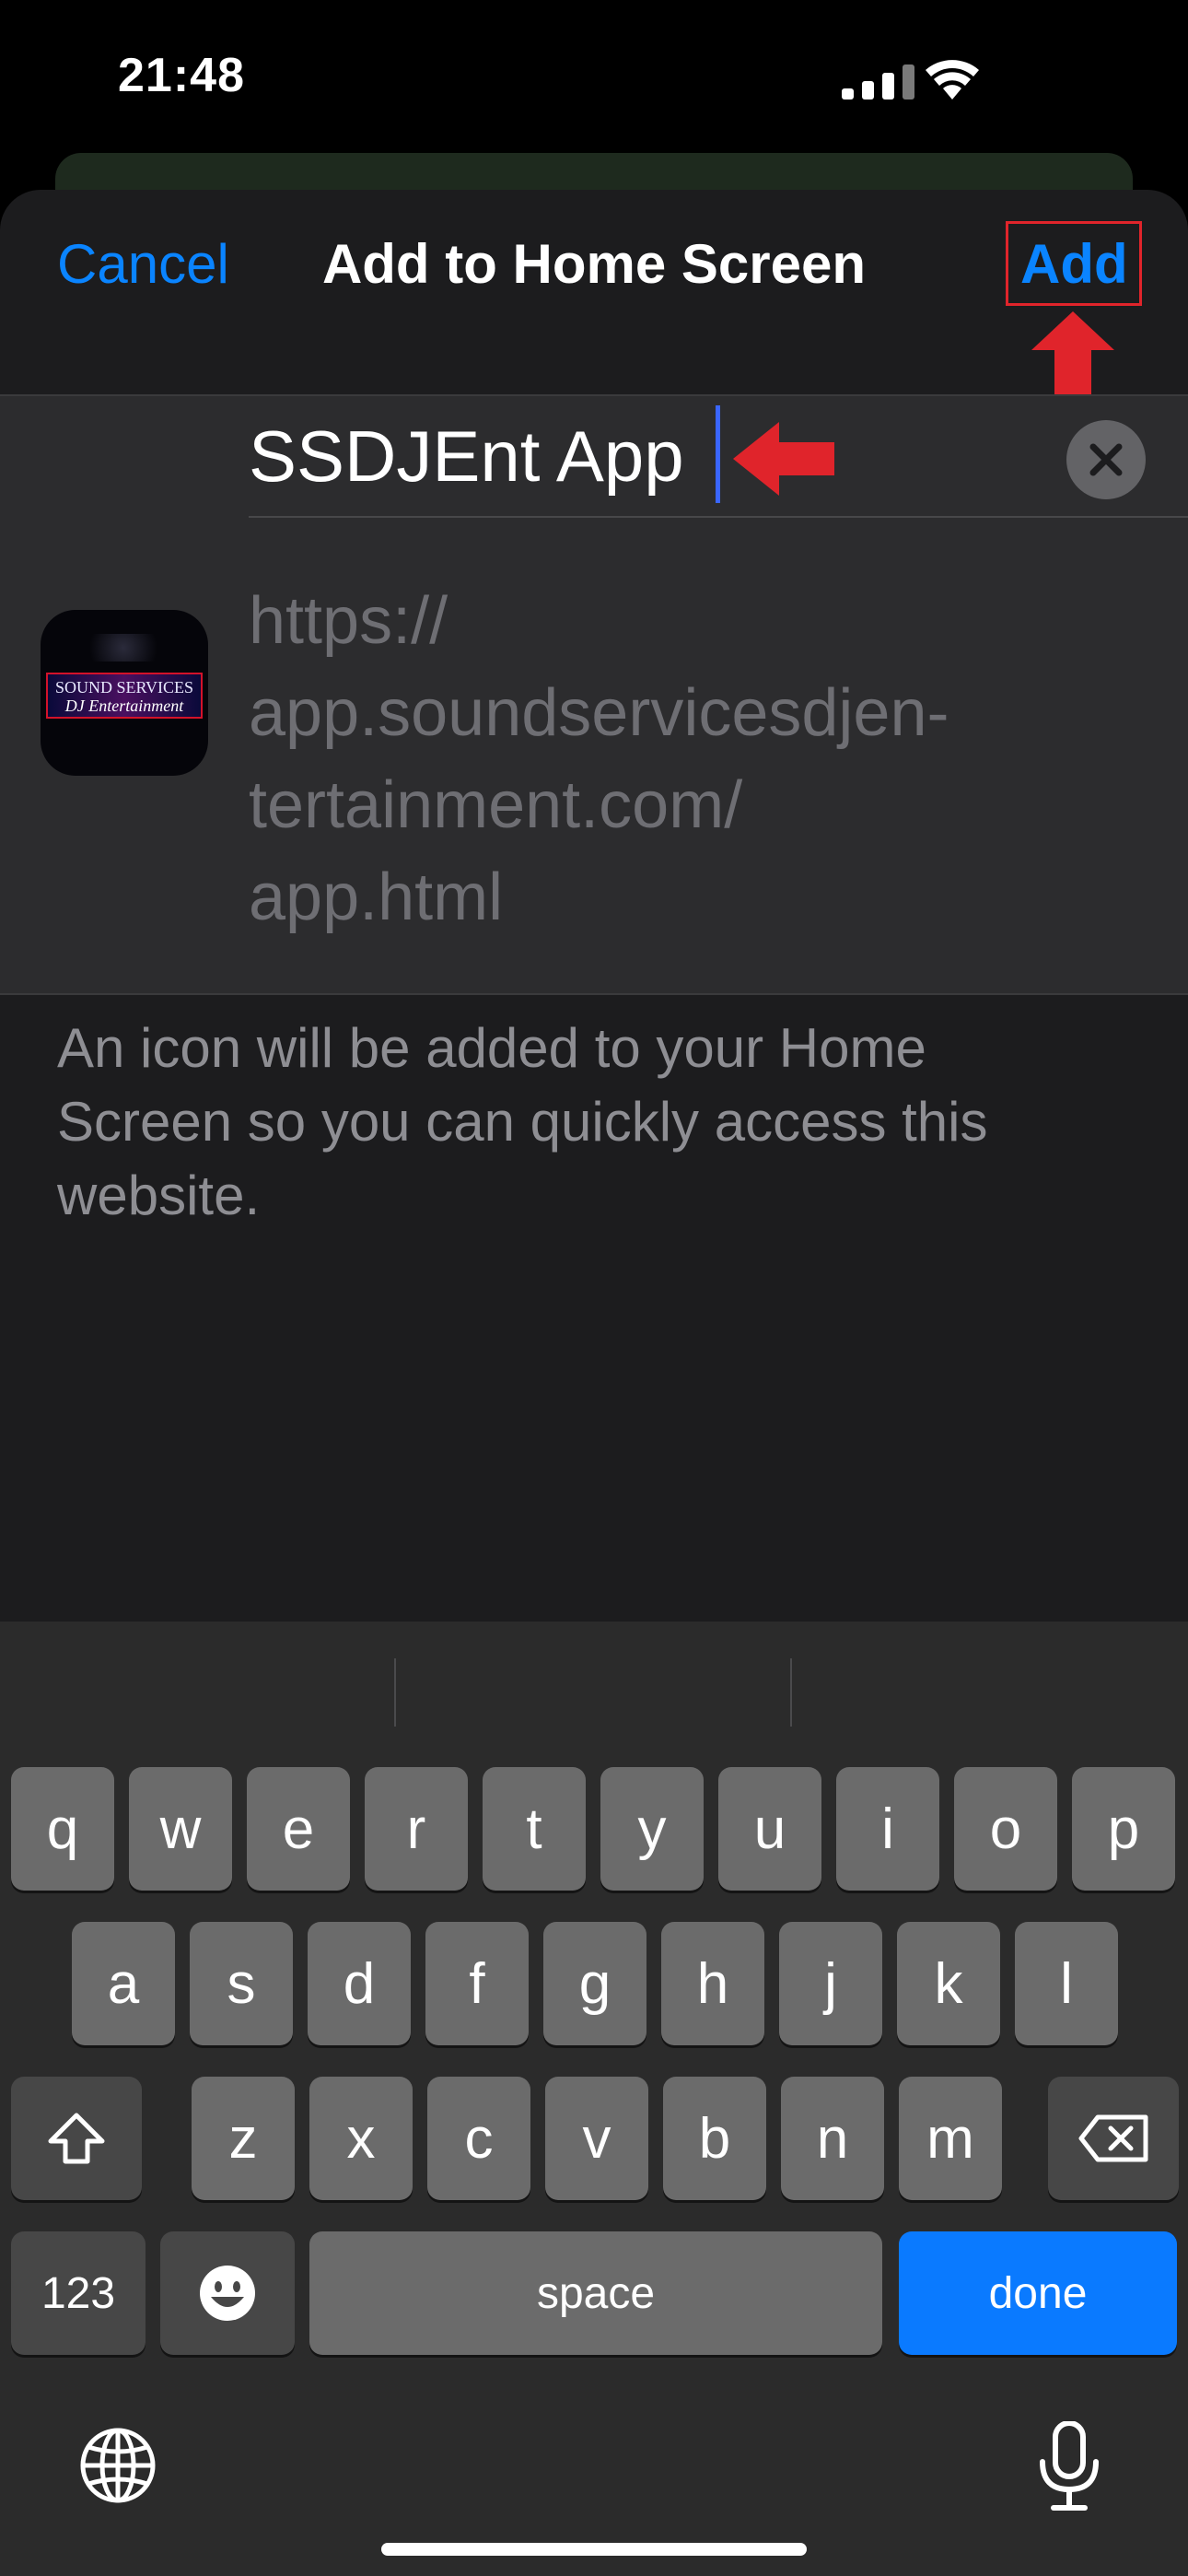  I want to click on key-s: s, so click(242, 1983).